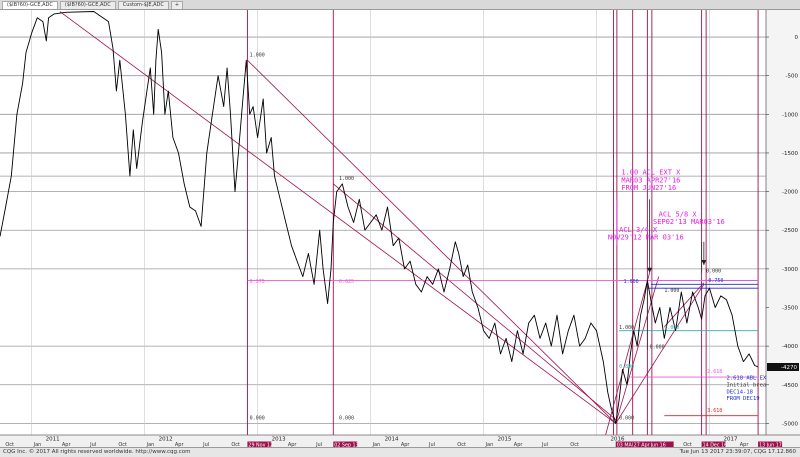  I want to click on add-tab-button: +, so click(177, 4).